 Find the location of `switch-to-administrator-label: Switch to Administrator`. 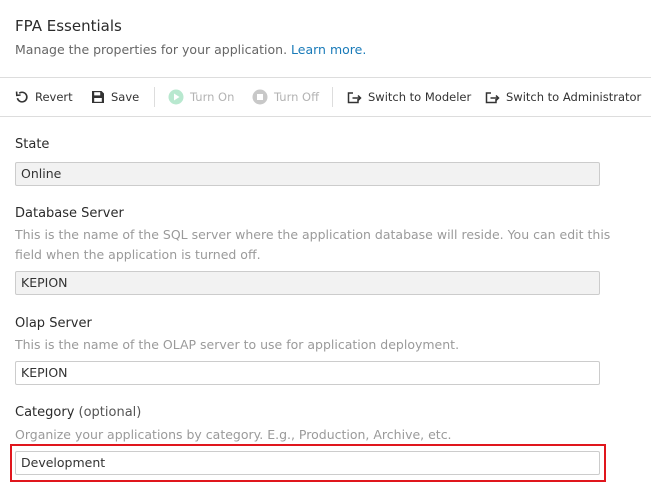

switch-to-administrator-label: Switch to Administrator is located at coordinates (574, 97).